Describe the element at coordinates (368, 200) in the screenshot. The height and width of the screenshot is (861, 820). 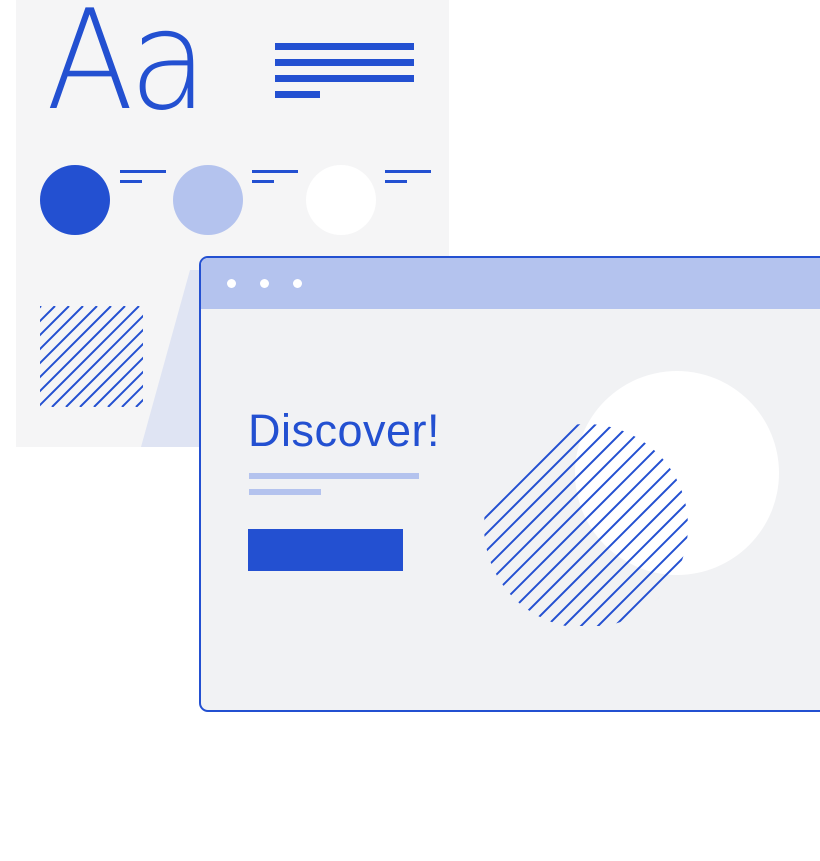
I see `background-color-swatch` at that location.